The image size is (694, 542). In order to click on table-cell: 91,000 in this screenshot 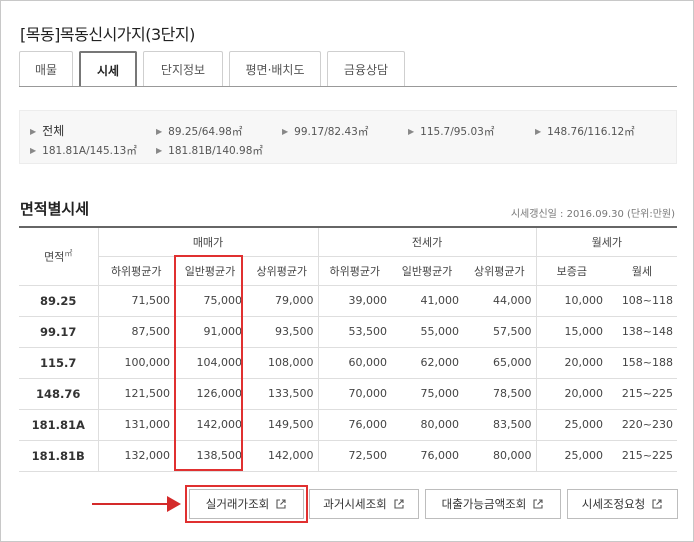, I will do `click(210, 332)`.